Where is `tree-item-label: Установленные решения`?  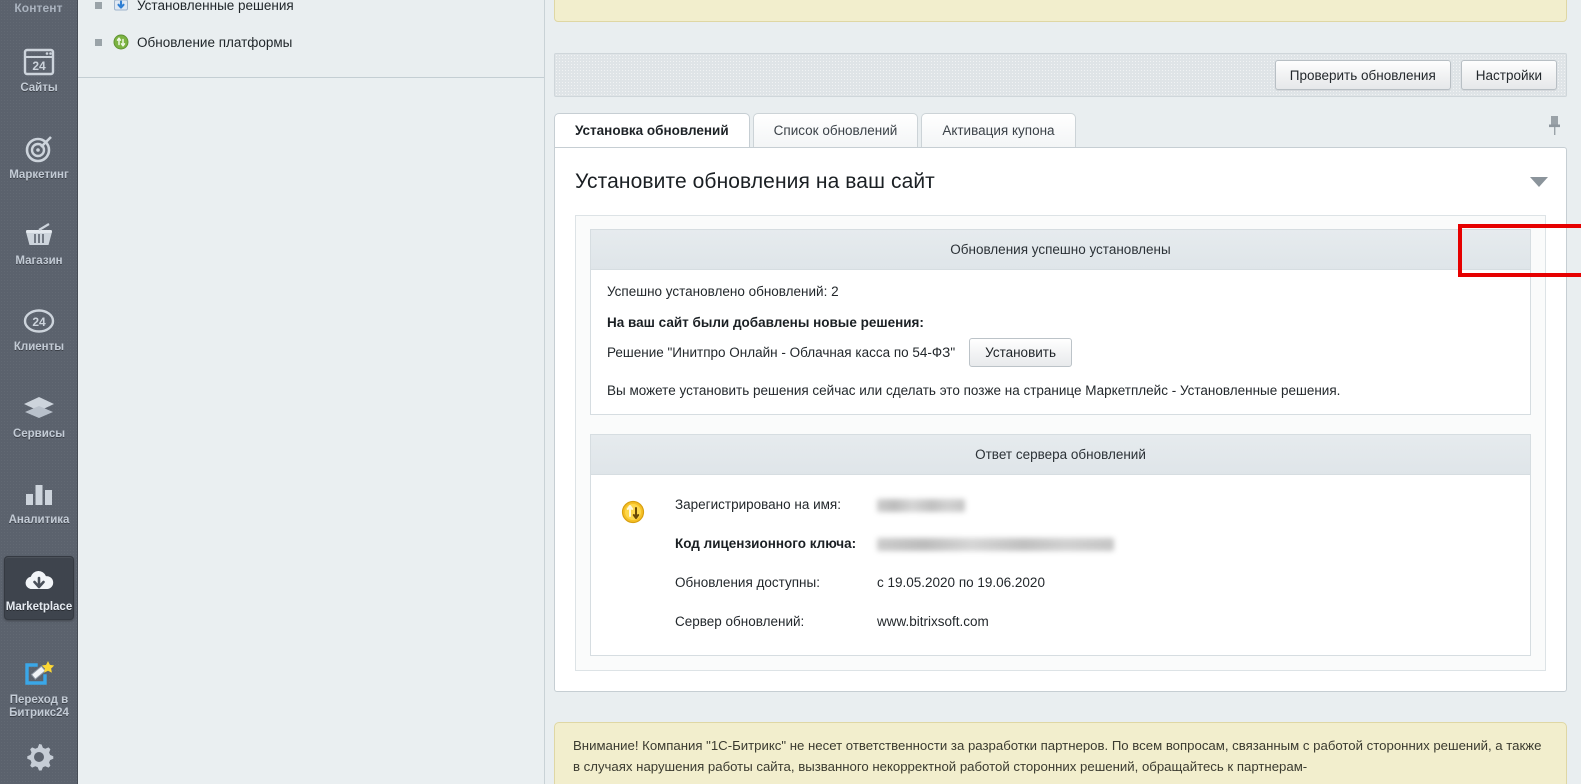 tree-item-label: Установленные решения is located at coordinates (215, 6).